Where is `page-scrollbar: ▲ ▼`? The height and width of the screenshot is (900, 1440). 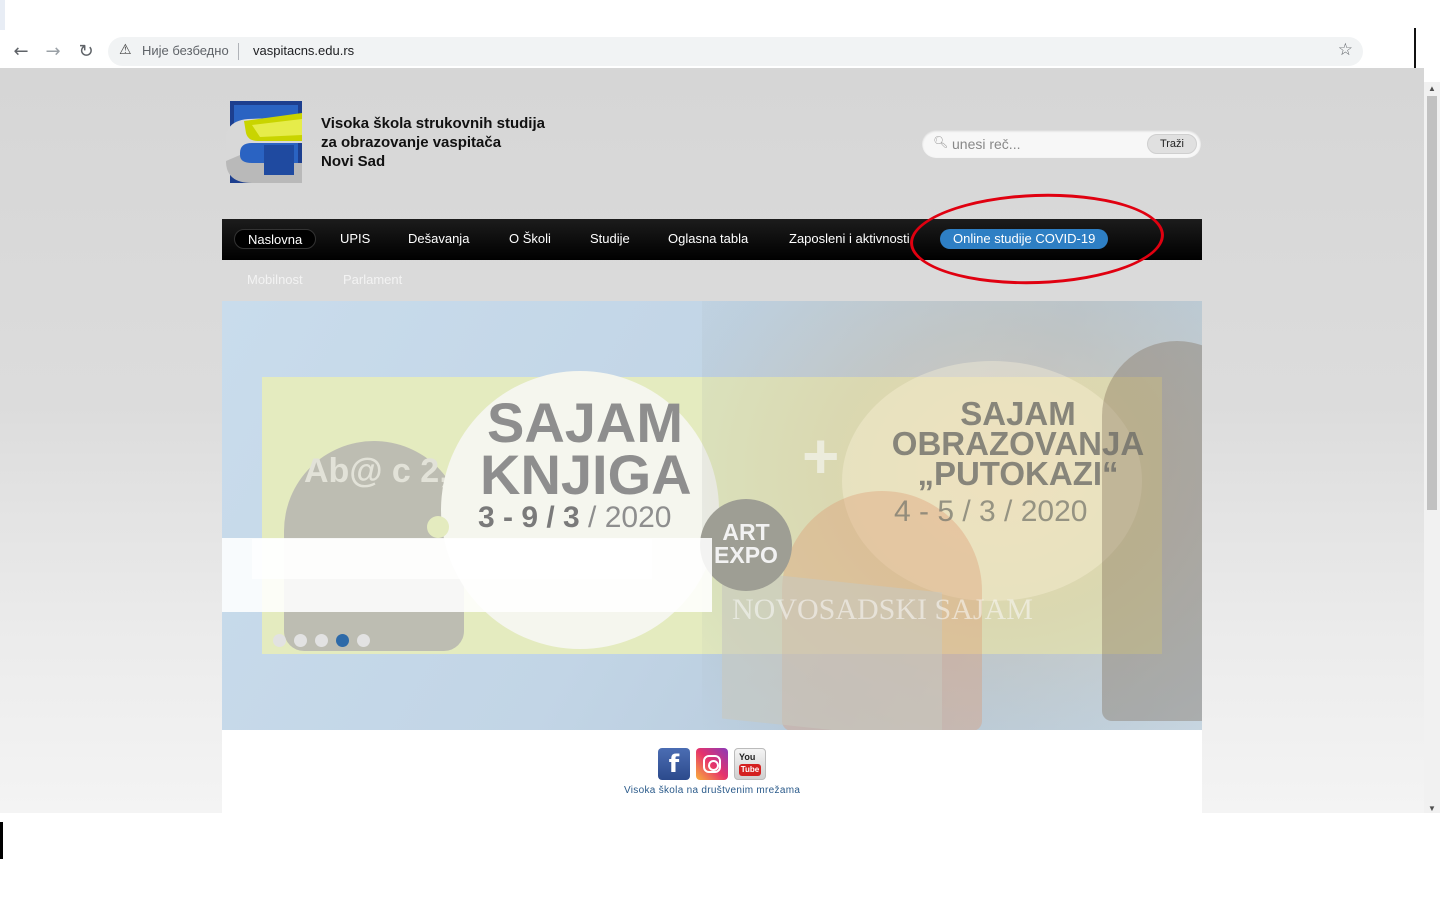
page-scrollbar: ▲ ▼ is located at coordinates (1432, 447).